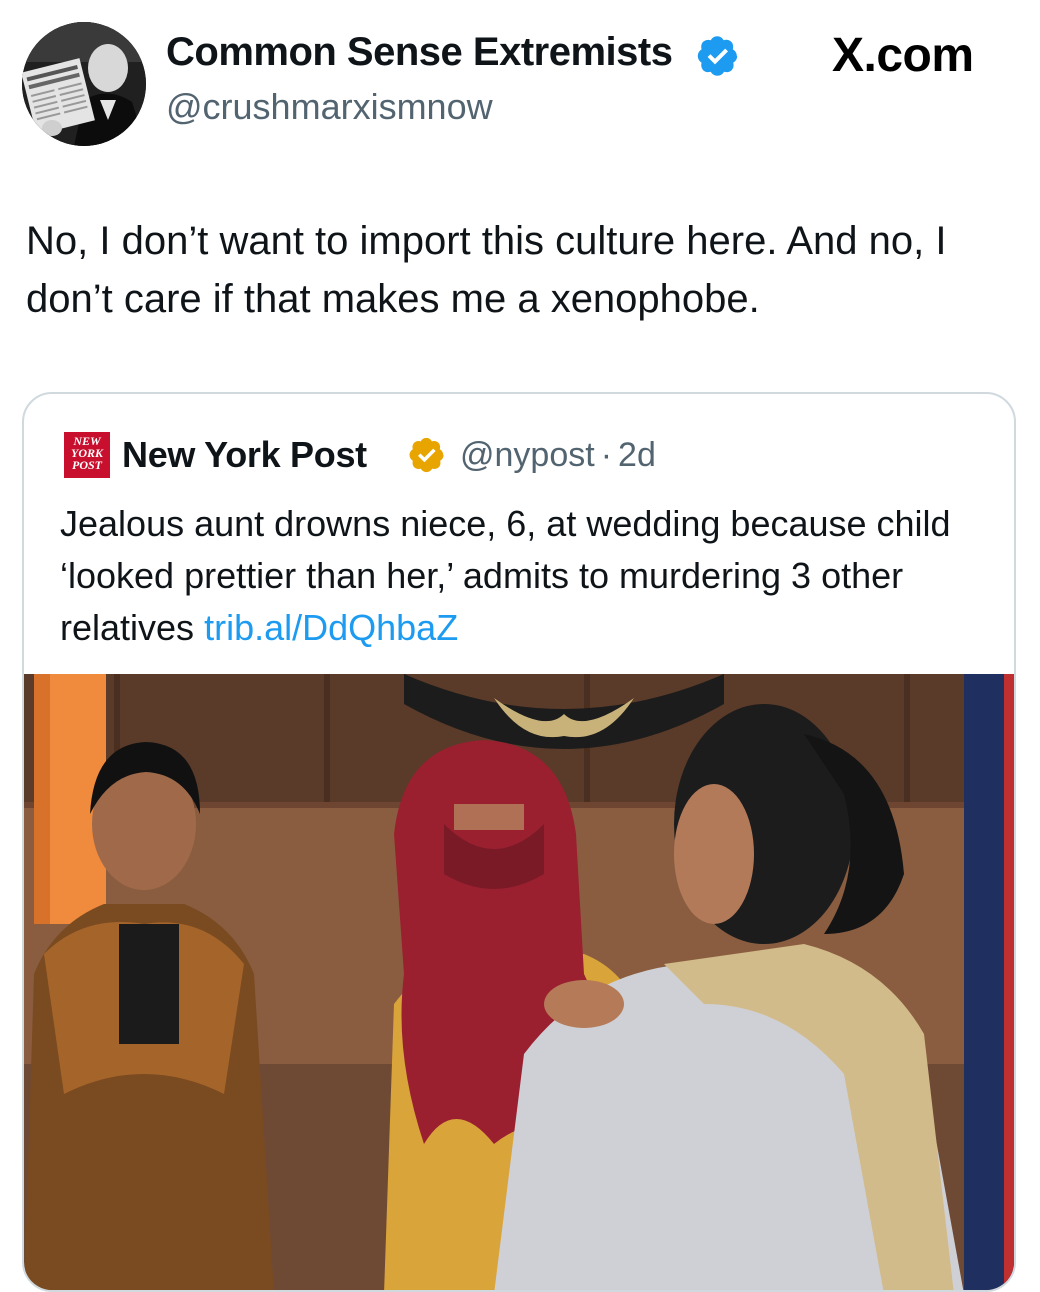  What do you see at coordinates (419, 52) in the screenshot?
I see `author-display-name: Common Sense Extremists` at bounding box center [419, 52].